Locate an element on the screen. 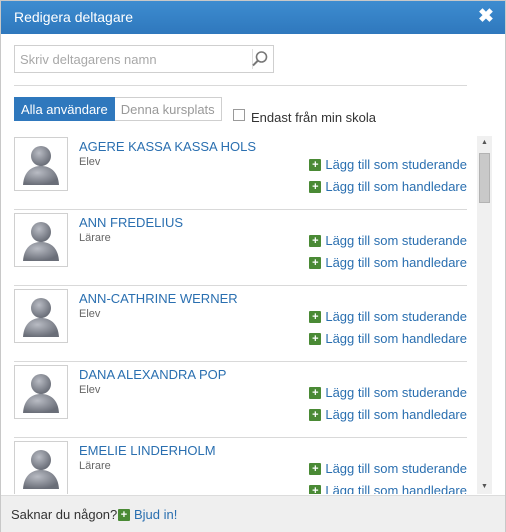  own-school-checkbox is located at coordinates (239, 115).